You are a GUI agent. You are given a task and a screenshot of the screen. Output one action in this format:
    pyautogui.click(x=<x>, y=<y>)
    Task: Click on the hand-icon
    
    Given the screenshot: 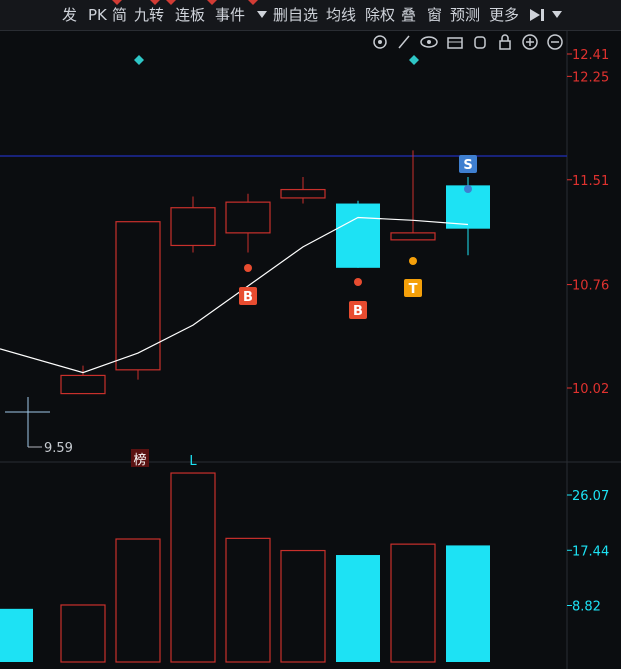 What is the action you would take?
    pyautogui.click(x=480, y=42)
    